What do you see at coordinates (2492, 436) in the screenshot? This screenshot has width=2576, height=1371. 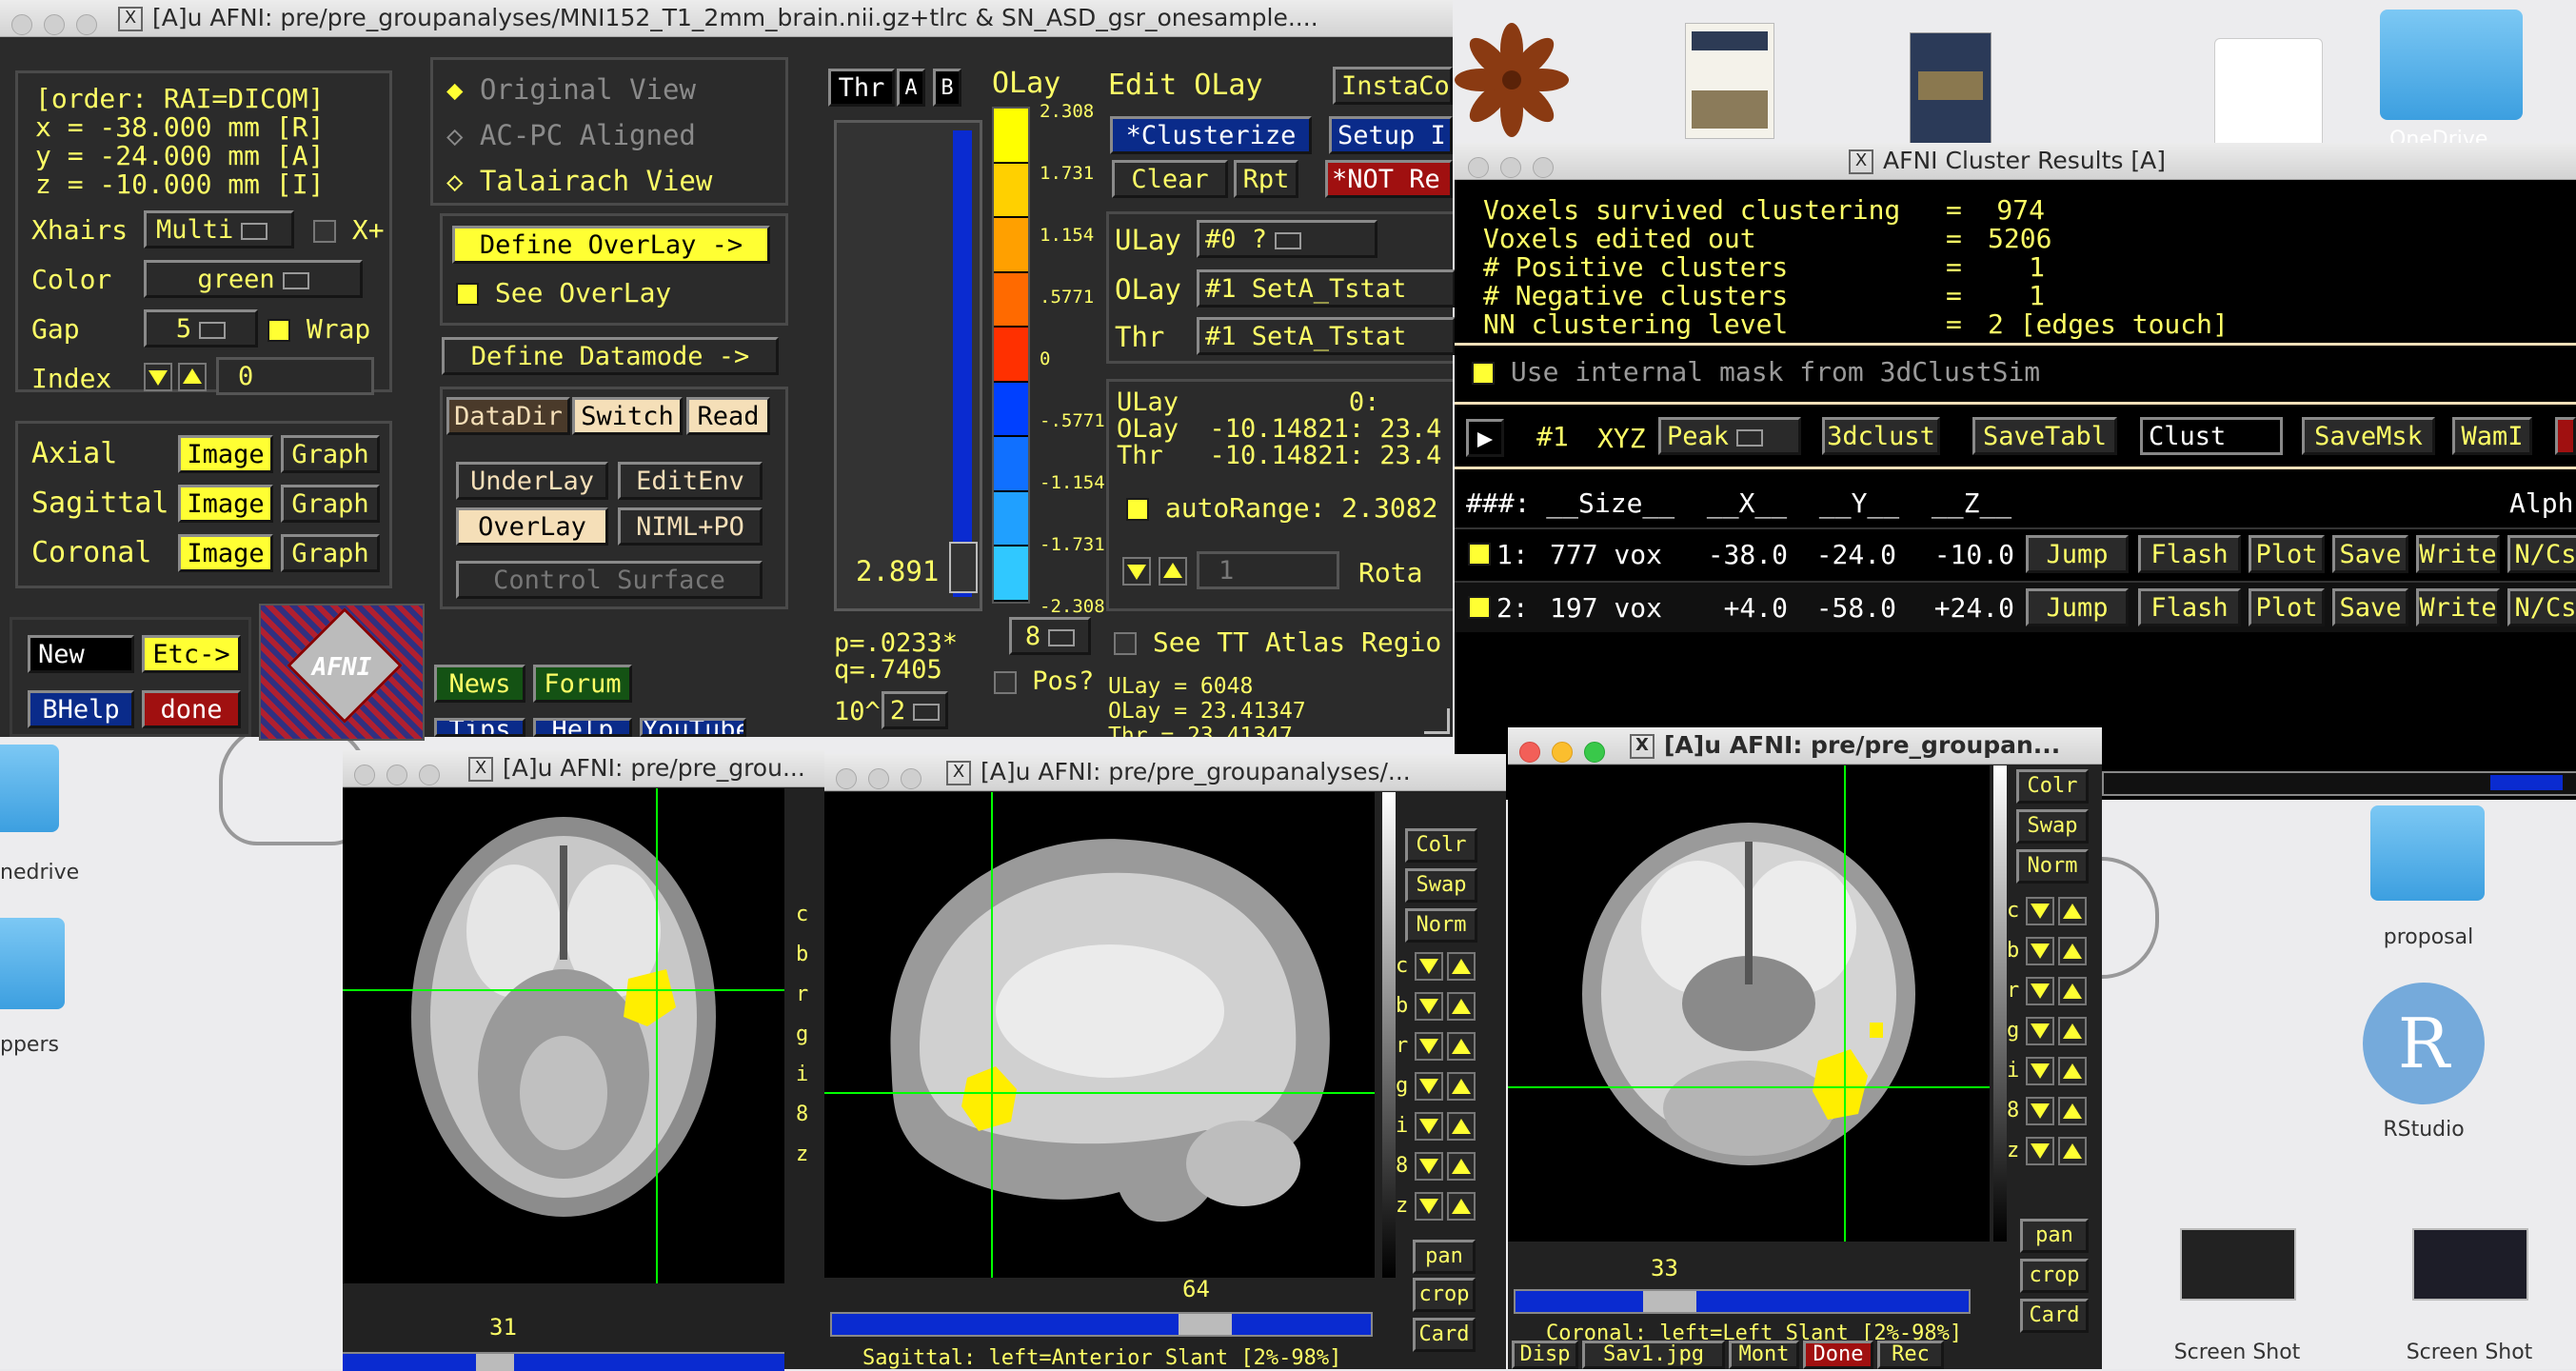 I see `wami-button: WamI` at bounding box center [2492, 436].